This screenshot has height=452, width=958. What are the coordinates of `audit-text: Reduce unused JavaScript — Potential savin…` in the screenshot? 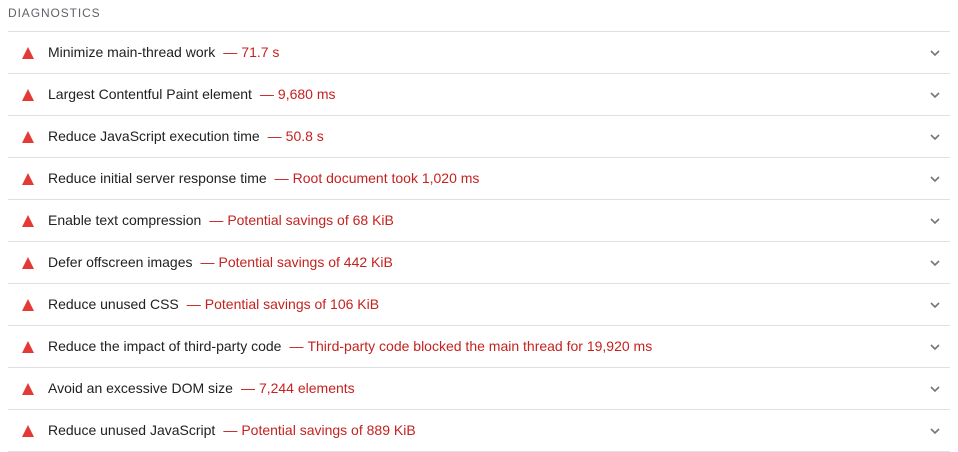 It's located at (232, 430).